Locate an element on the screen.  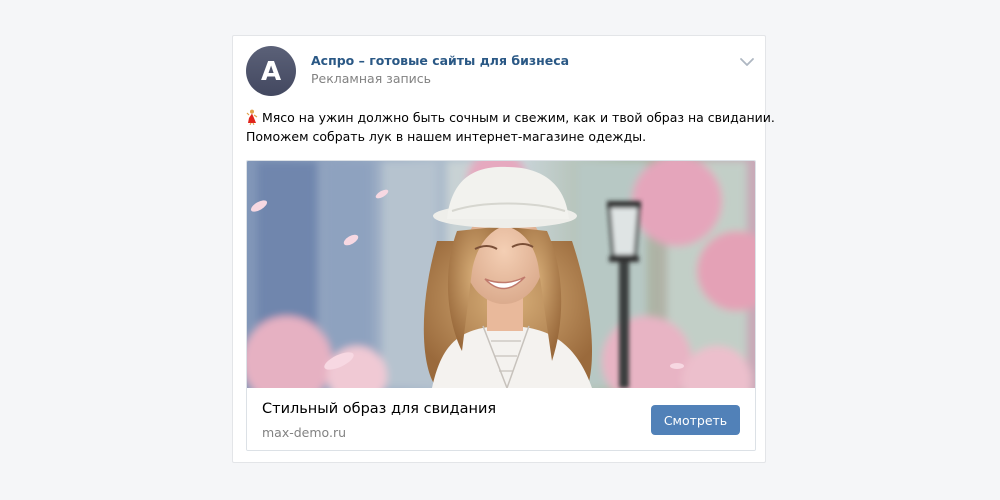
dancer-emoji-icon is located at coordinates (252, 117).